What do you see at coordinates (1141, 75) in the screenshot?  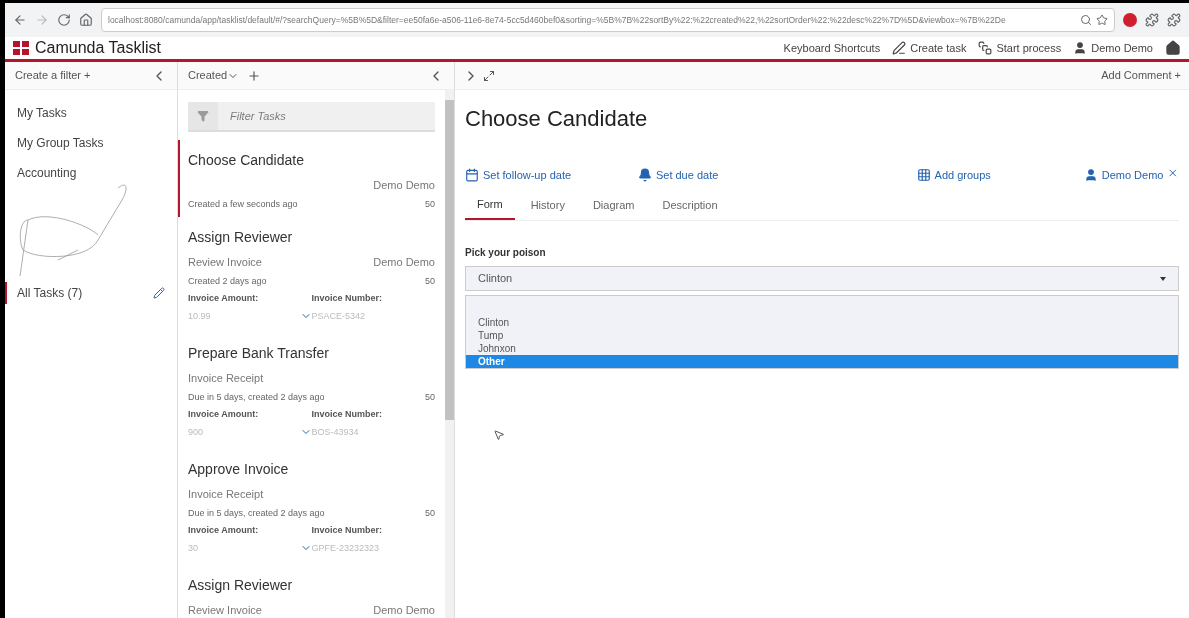 I see `add-comment-link: Add Comment +` at bounding box center [1141, 75].